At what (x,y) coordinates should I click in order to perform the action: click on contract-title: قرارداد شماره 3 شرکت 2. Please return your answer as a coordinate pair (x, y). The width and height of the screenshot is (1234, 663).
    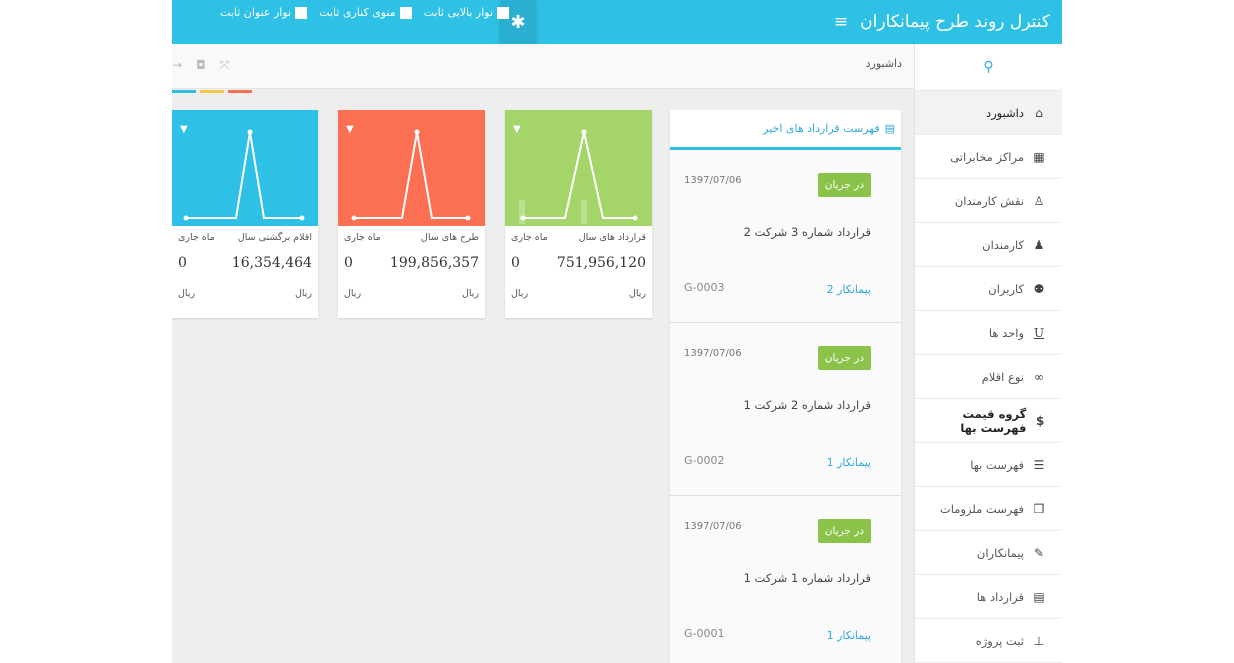
    Looking at the image, I should click on (807, 232).